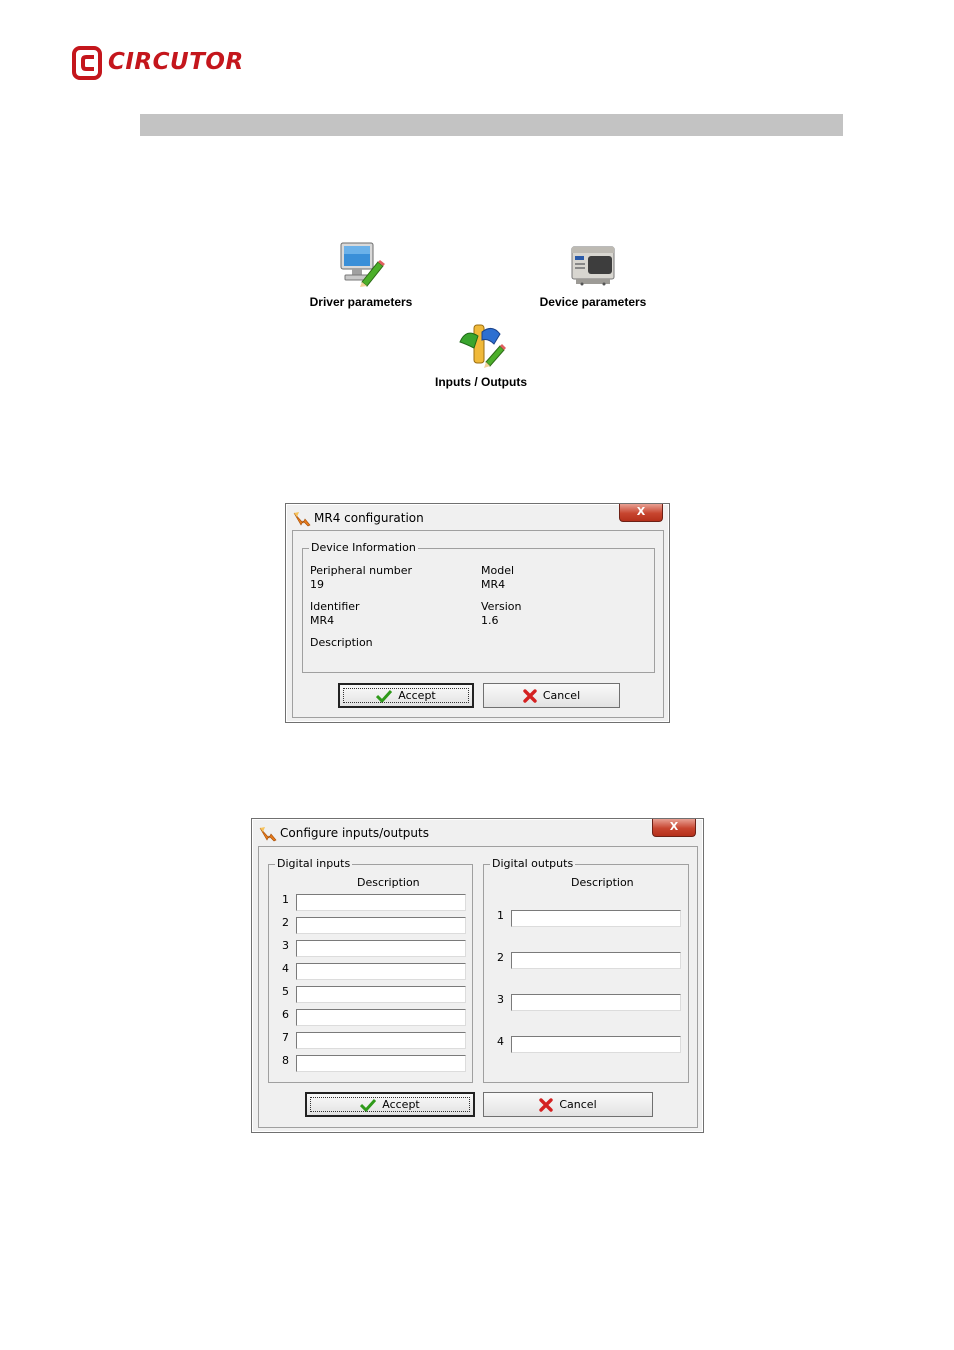 The height and width of the screenshot is (1350, 954). What do you see at coordinates (285, 991) in the screenshot?
I see `input-number: 5` at bounding box center [285, 991].